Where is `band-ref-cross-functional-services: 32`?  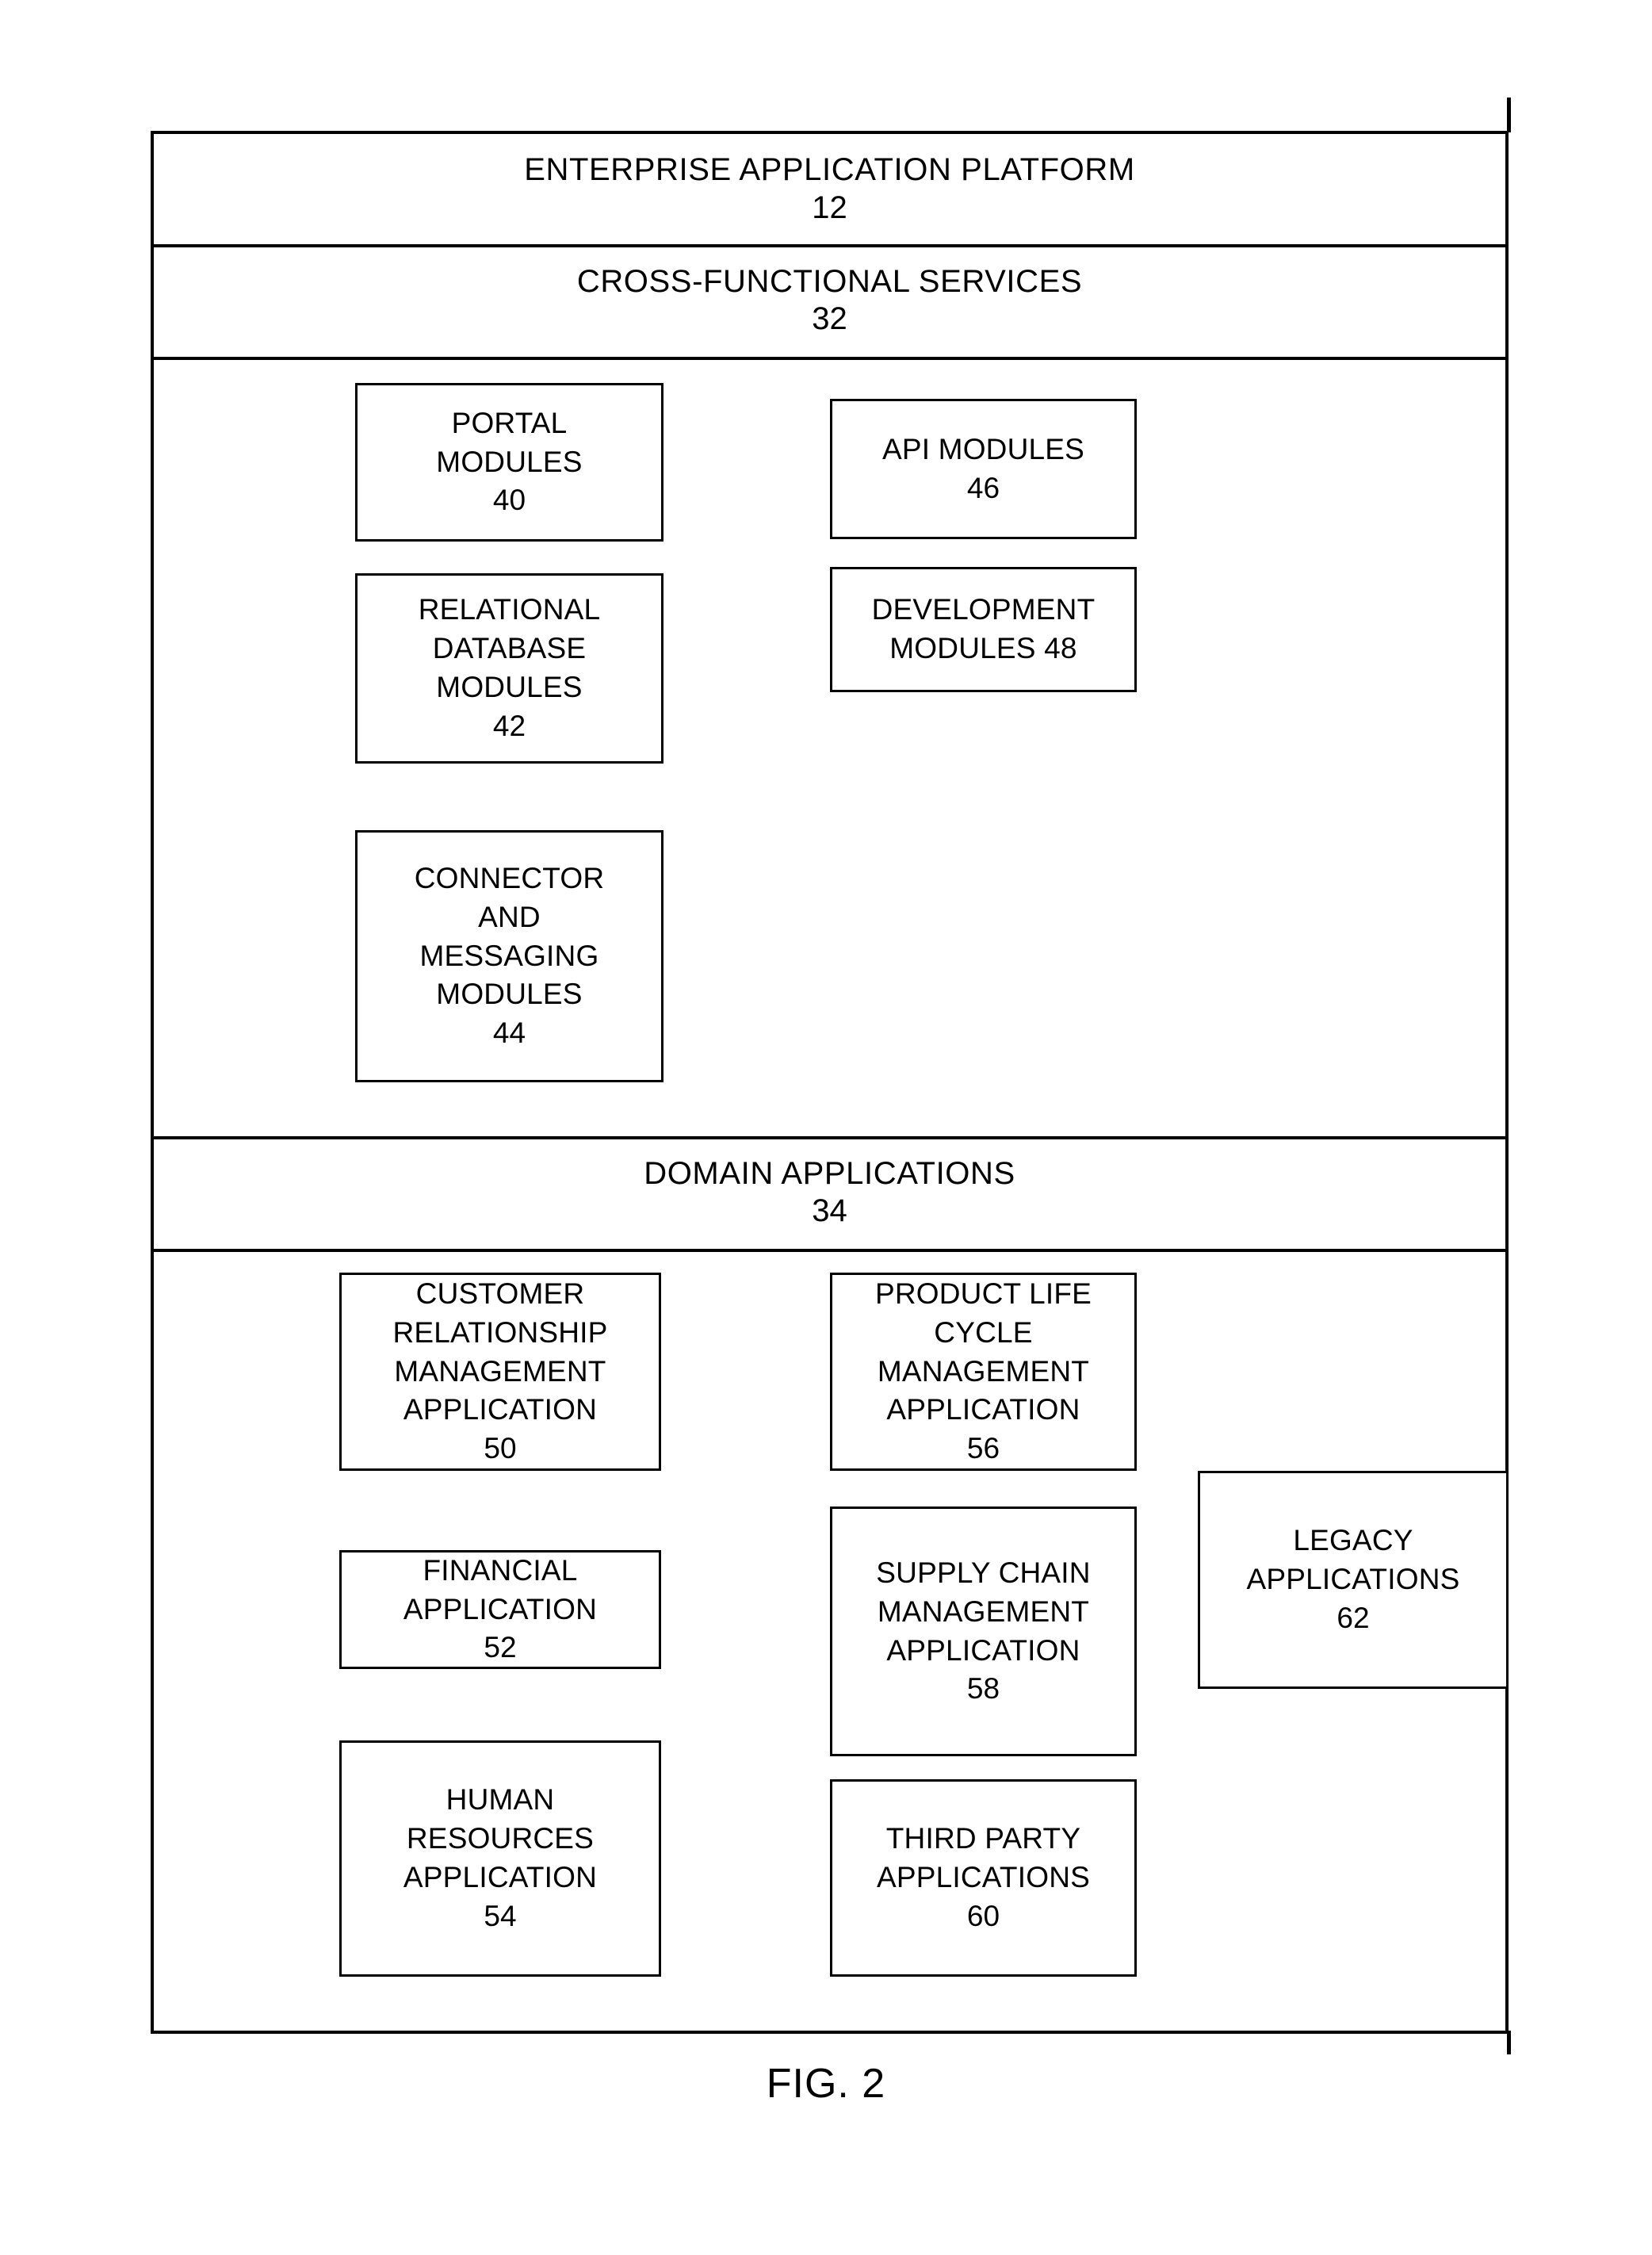
band-ref-cross-functional-services: 32 is located at coordinates (829, 318).